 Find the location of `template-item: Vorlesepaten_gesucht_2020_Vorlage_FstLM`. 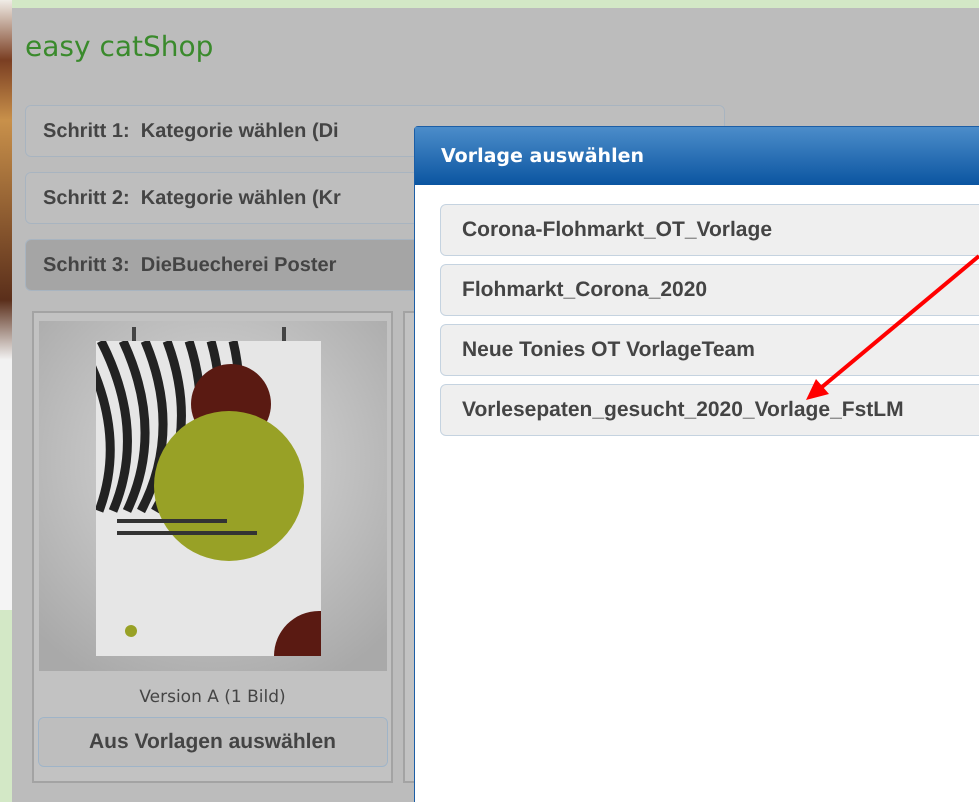

template-item: Vorlesepaten_gesucht_2020_Vorlage_FstLM is located at coordinates (709, 410).